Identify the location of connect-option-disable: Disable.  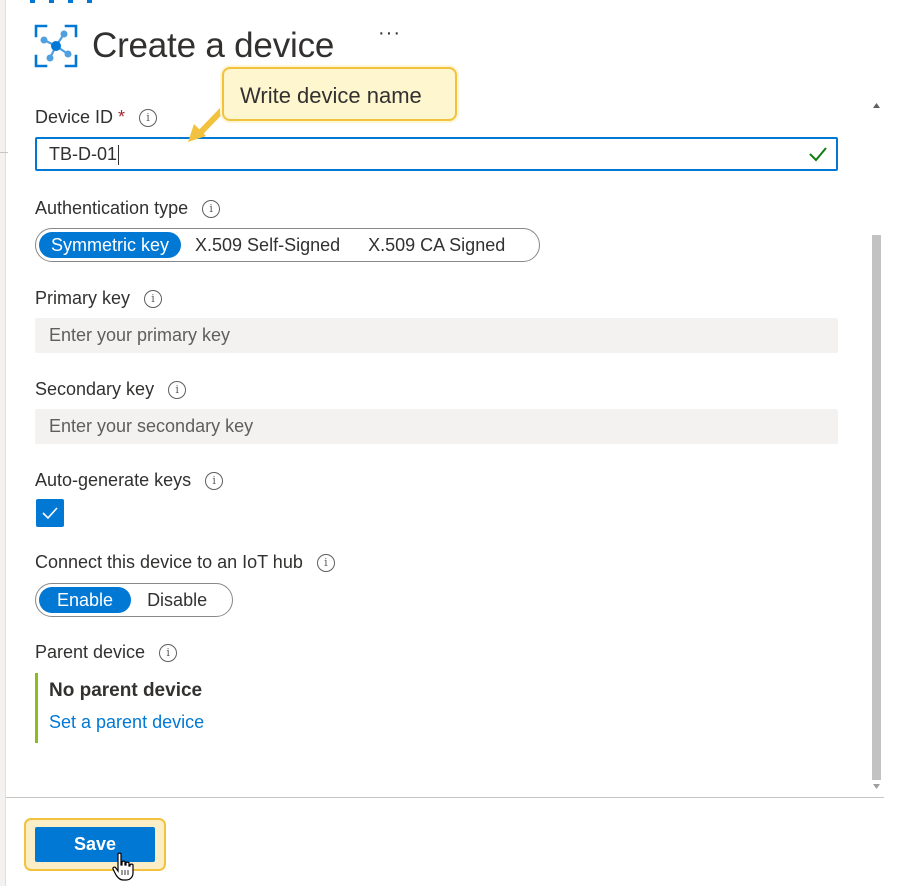
(177, 600).